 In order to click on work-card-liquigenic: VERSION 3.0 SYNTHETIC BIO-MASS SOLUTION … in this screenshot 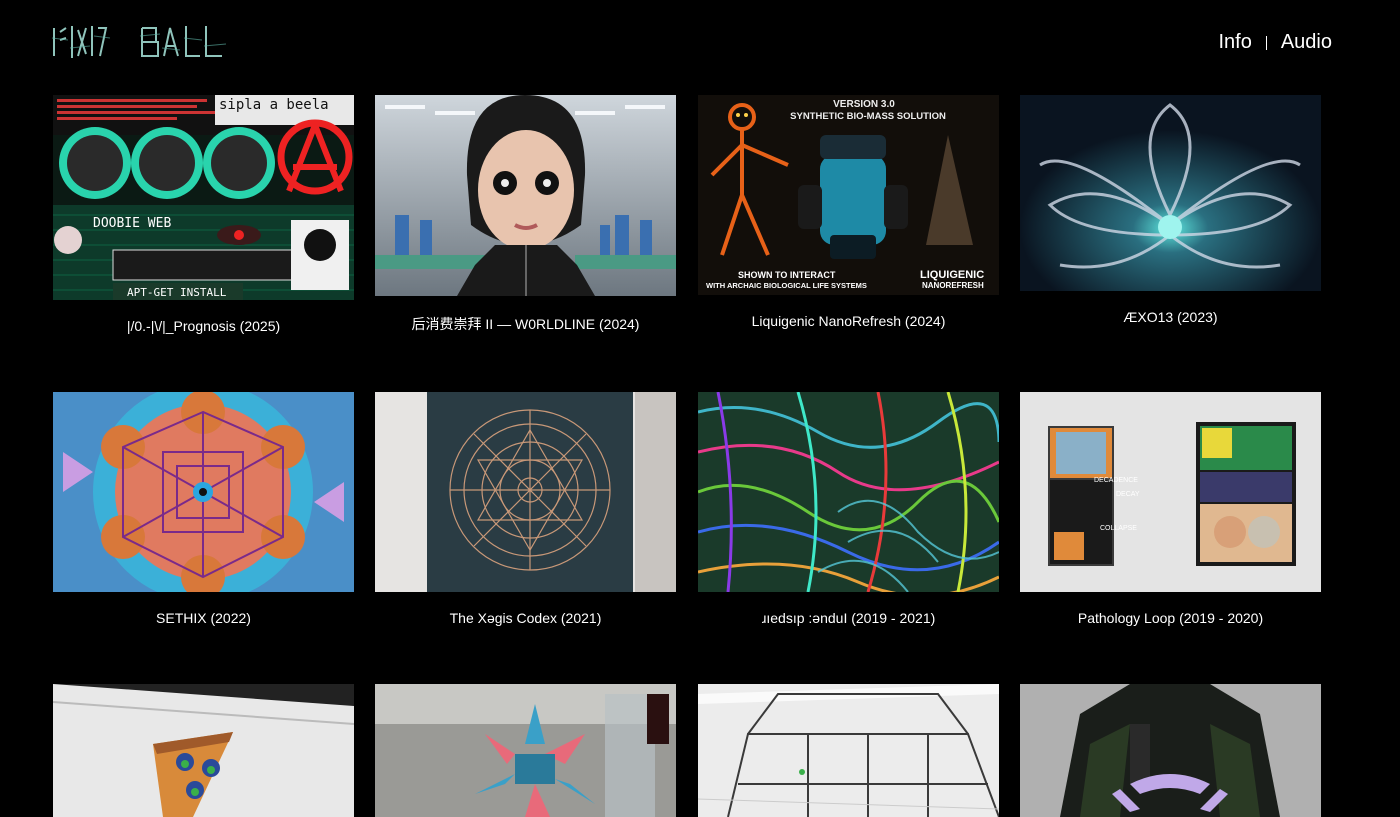, I will do `click(848, 212)`.